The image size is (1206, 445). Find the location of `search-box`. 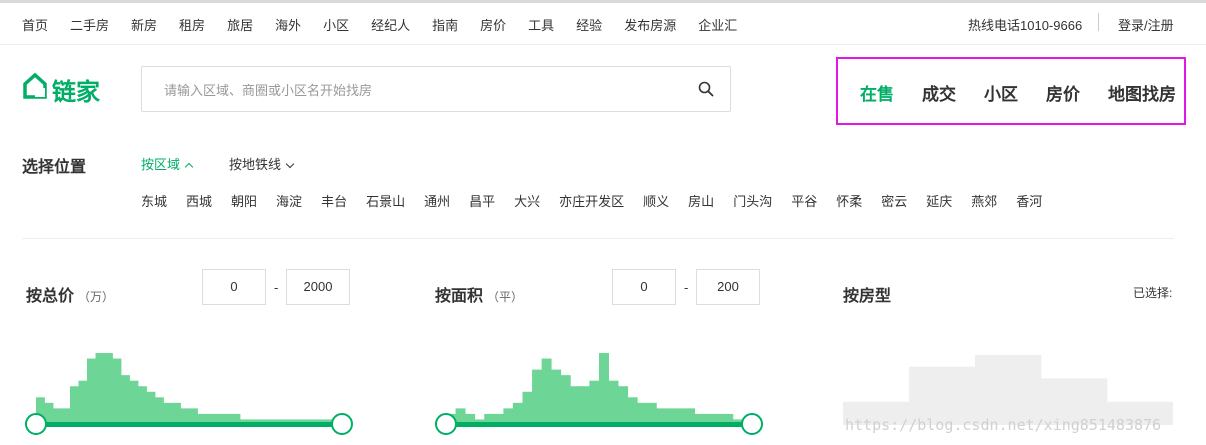

search-box is located at coordinates (436, 89).